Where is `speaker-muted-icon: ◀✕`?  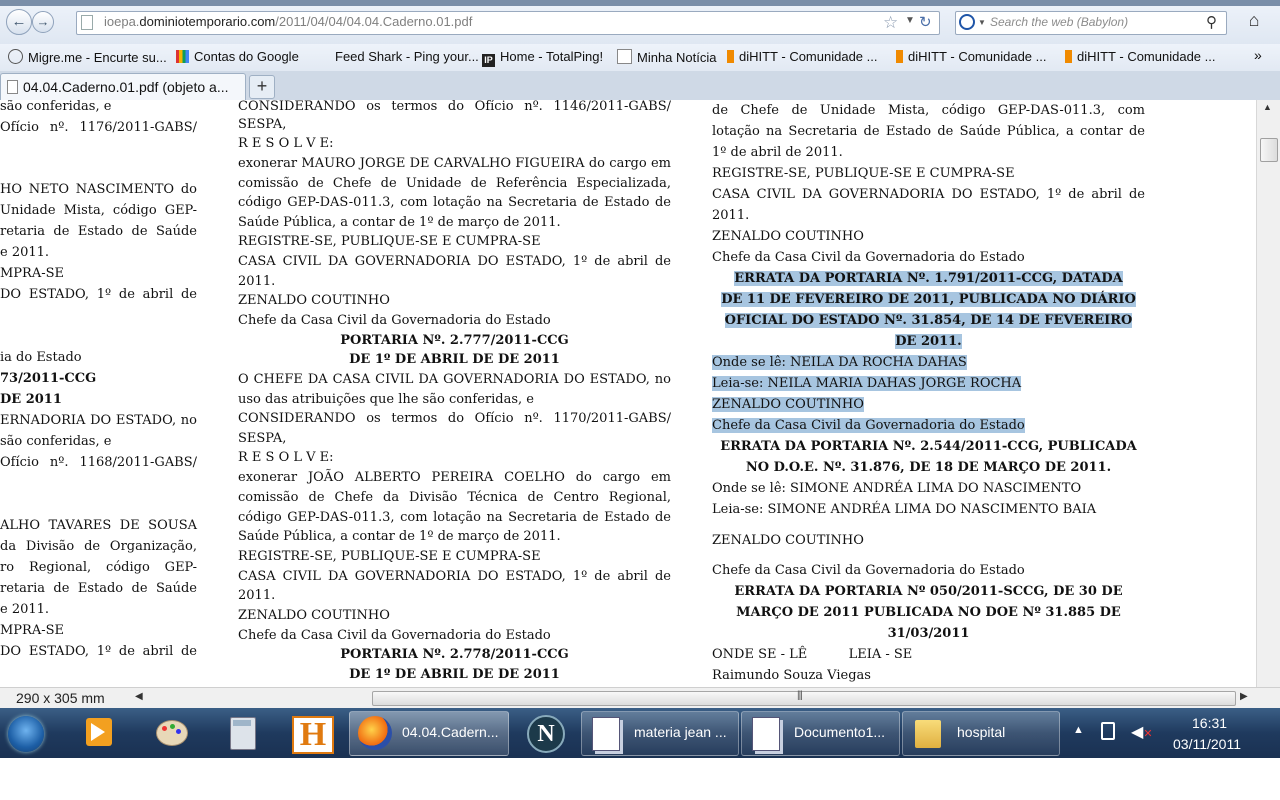
speaker-muted-icon: ◀✕ is located at coordinates (1142, 732).